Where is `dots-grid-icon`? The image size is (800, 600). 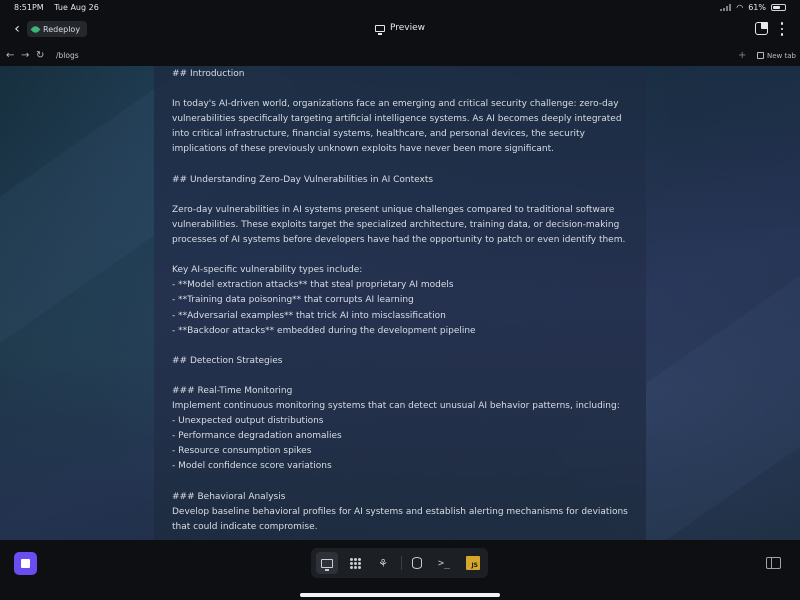
dots-grid-icon is located at coordinates (355, 563).